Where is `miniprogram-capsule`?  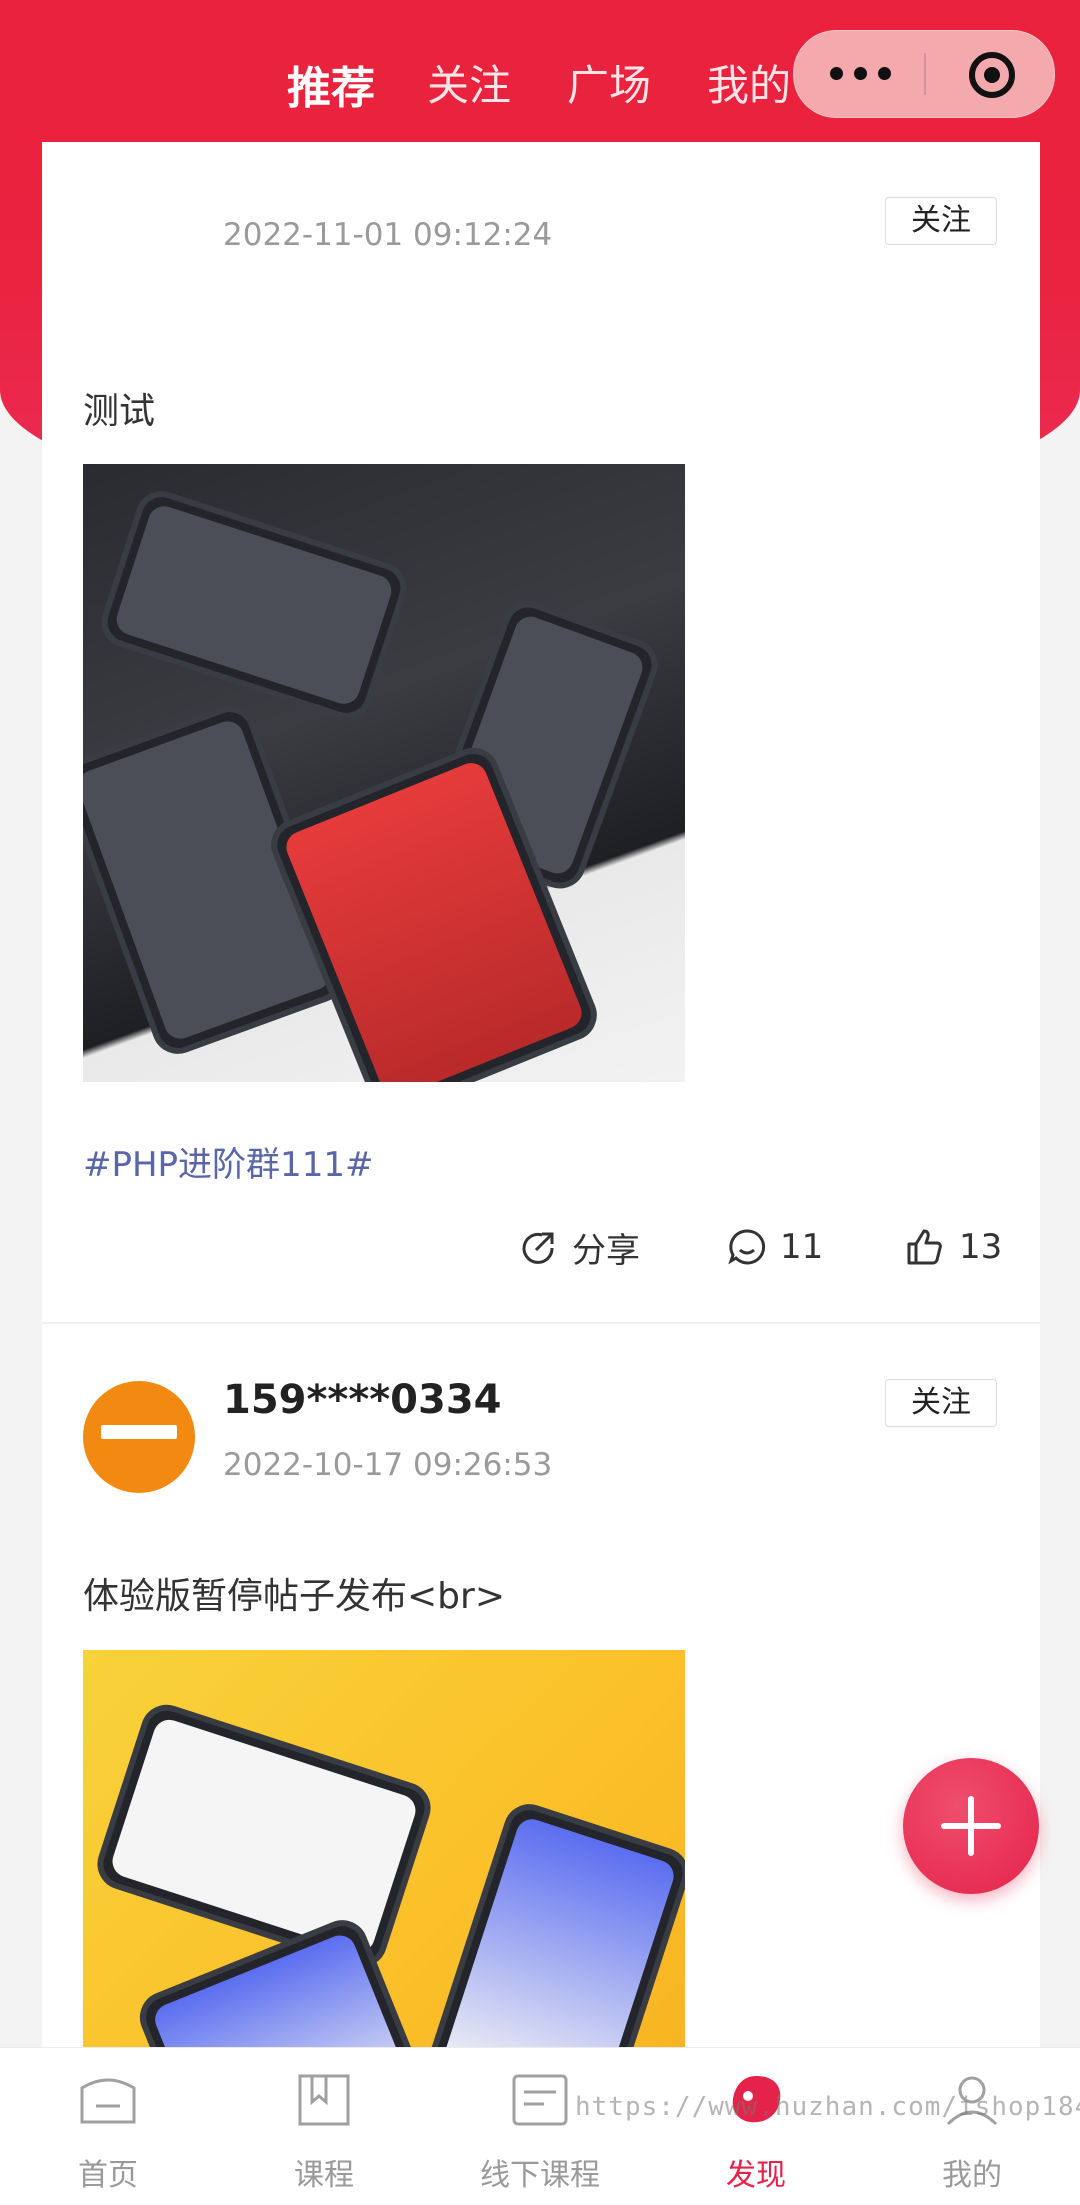 miniprogram-capsule is located at coordinates (924, 74).